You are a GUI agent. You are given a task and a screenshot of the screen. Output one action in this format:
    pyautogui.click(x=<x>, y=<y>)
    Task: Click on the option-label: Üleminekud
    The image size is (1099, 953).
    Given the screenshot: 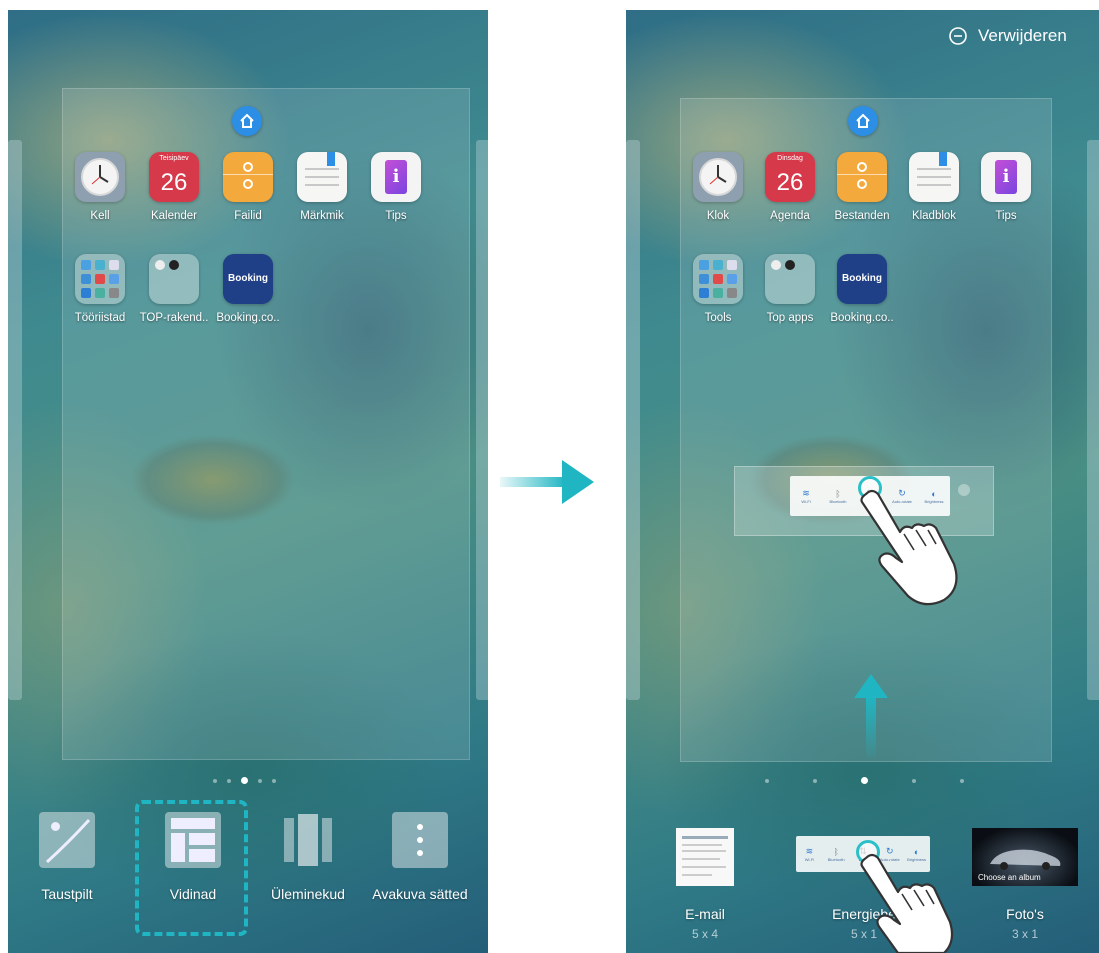 What is the action you would take?
    pyautogui.click(x=308, y=894)
    